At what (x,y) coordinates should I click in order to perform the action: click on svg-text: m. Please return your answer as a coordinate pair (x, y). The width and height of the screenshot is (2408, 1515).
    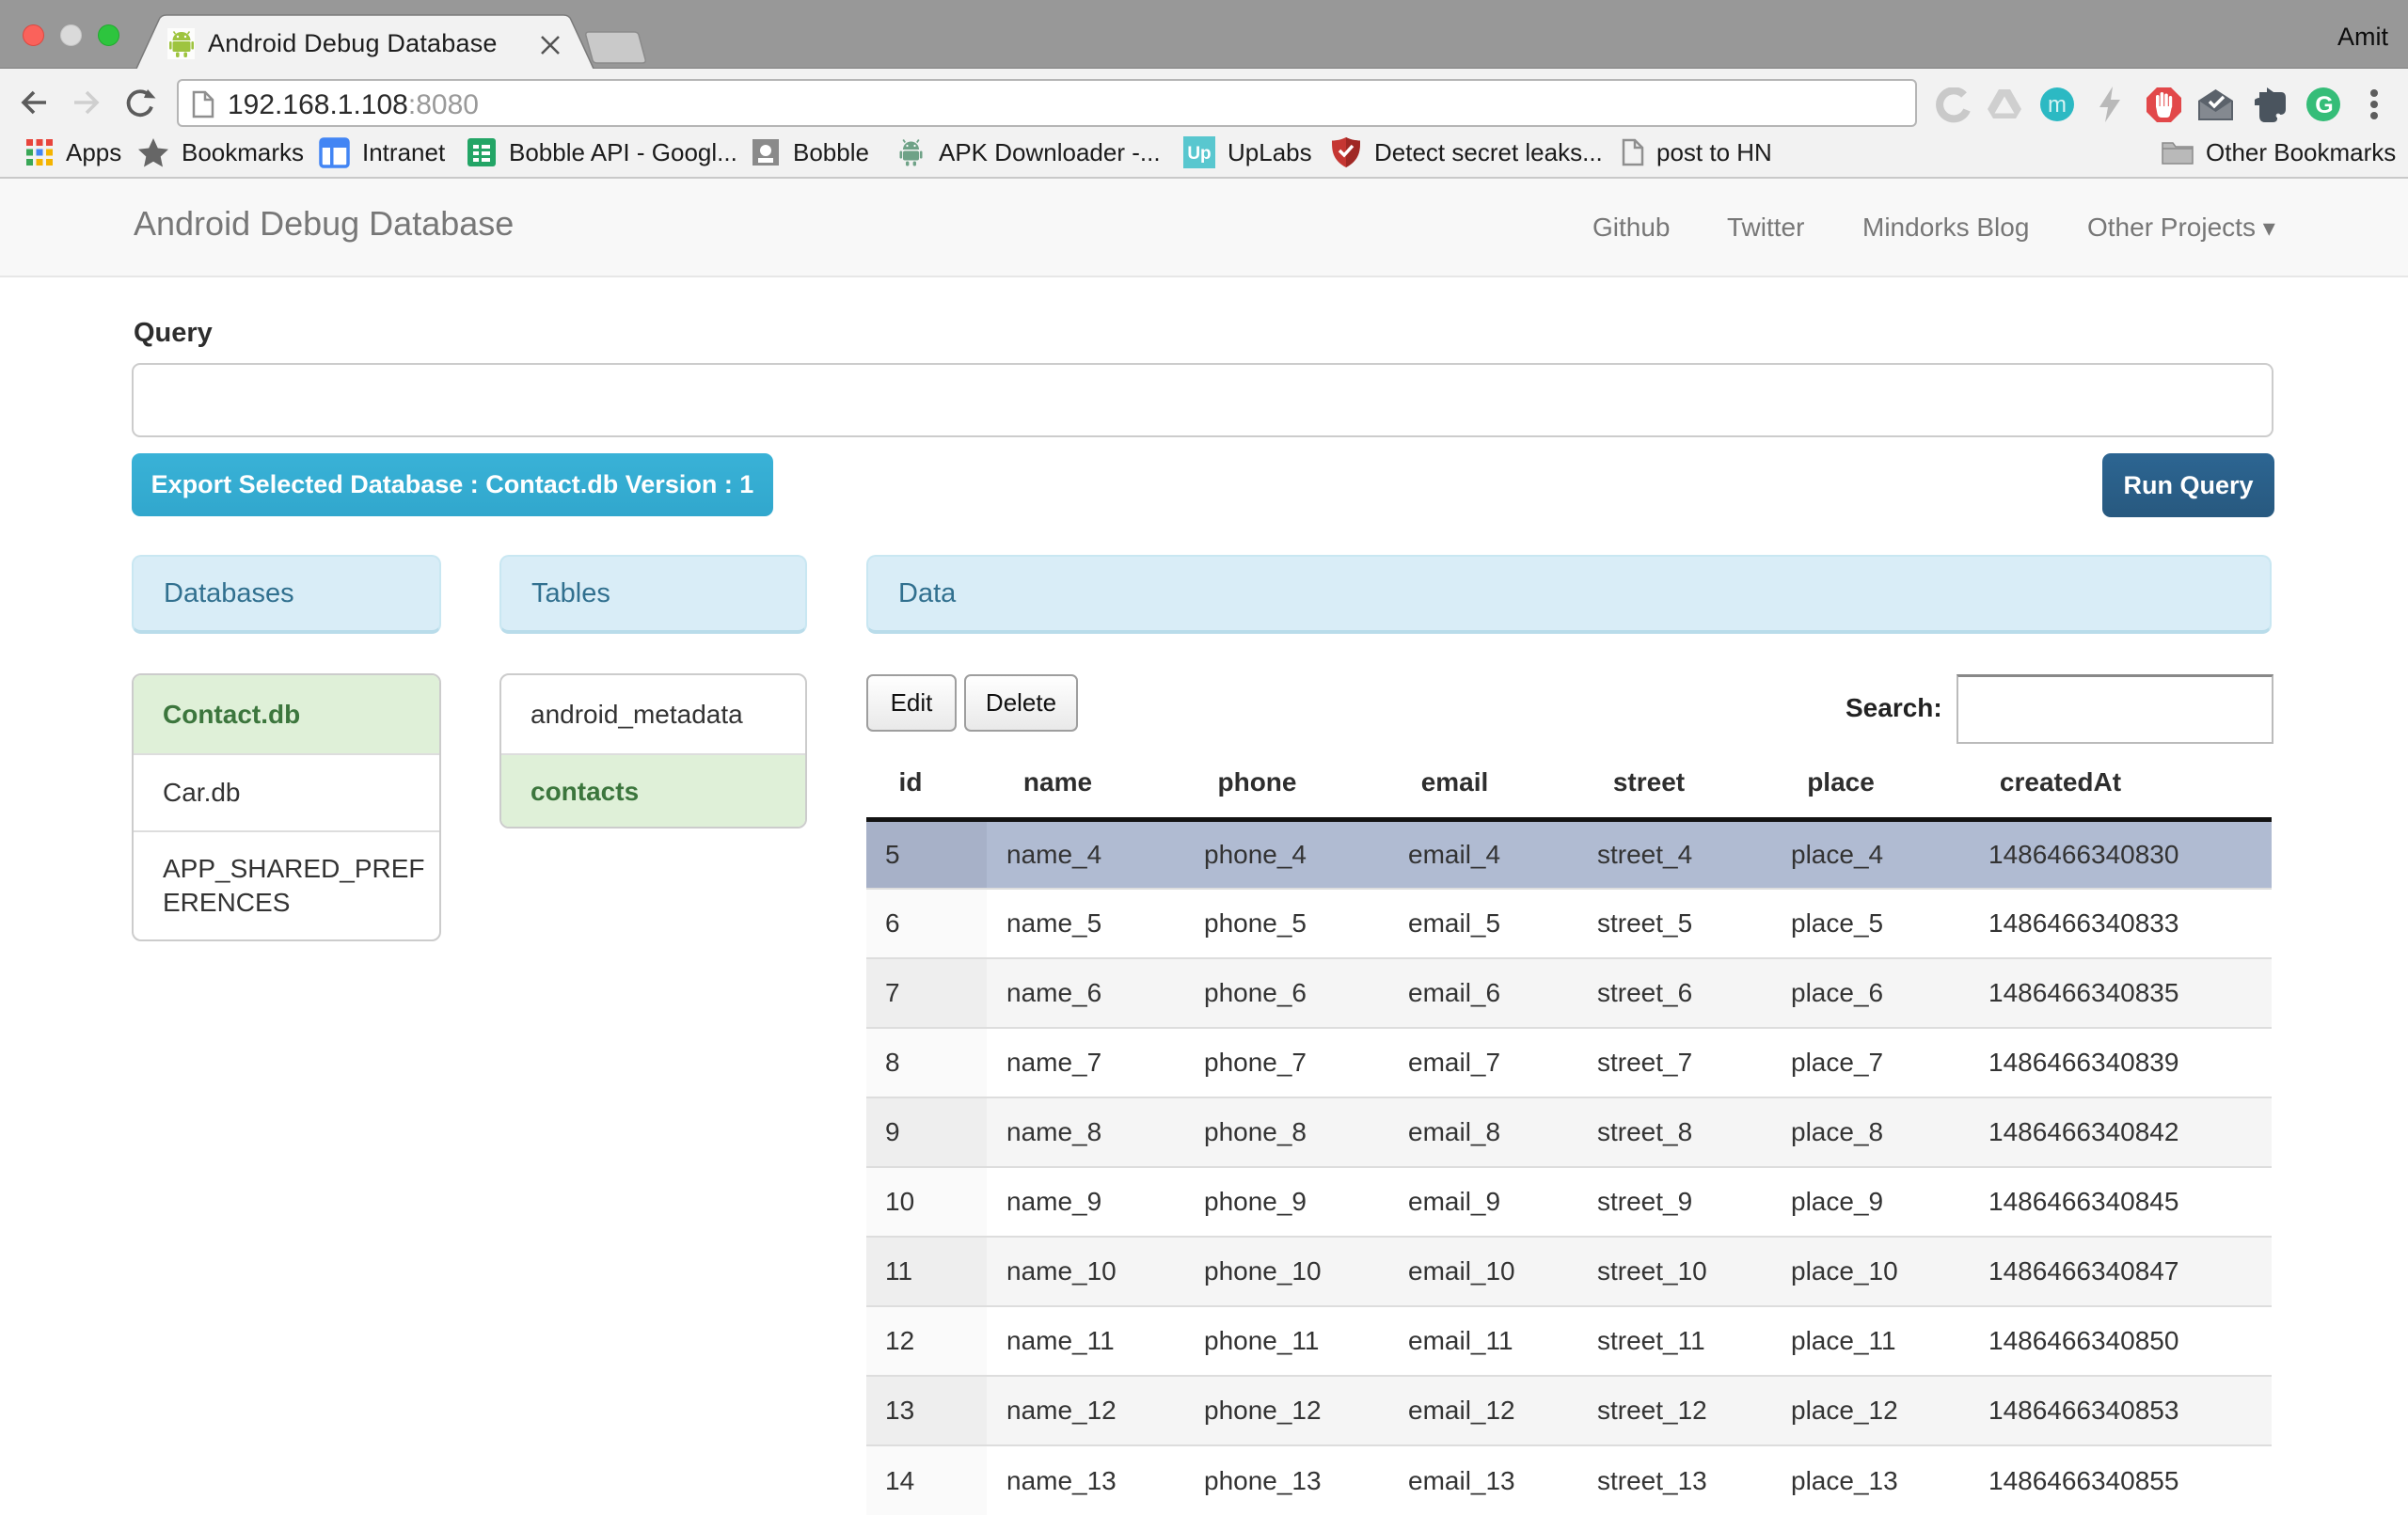
    Looking at the image, I should click on (2058, 105).